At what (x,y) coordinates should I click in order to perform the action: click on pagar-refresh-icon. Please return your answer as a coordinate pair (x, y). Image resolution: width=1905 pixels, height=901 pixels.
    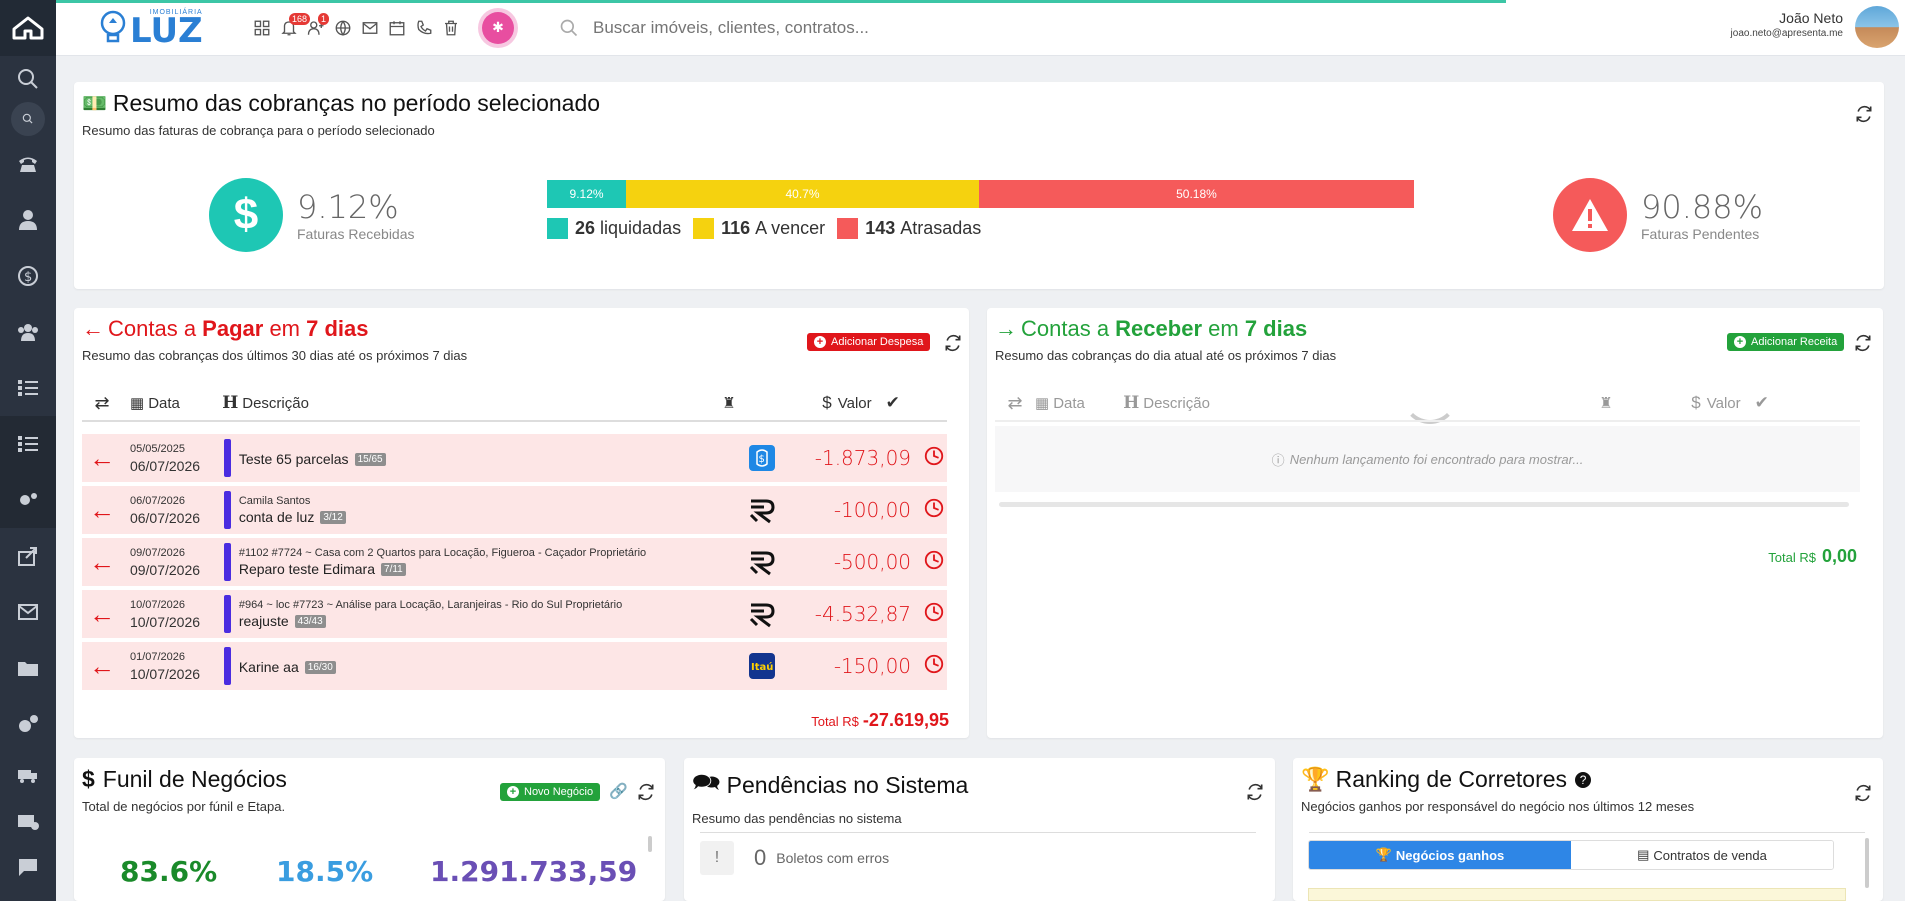
    Looking at the image, I should click on (953, 343).